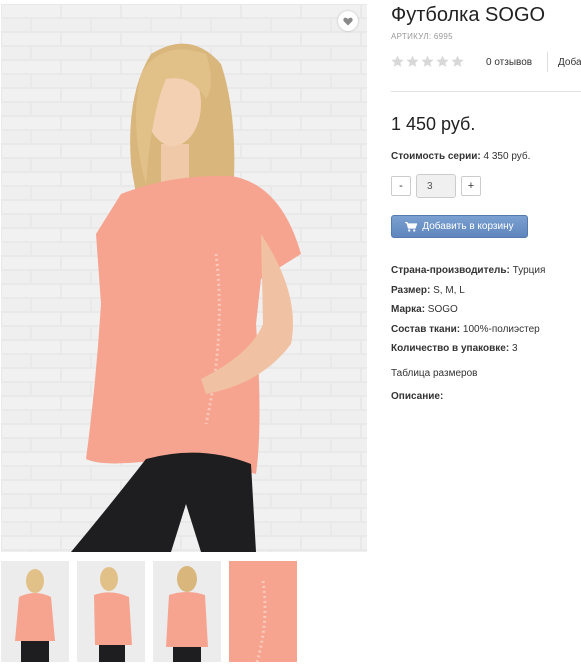  I want to click on cart-icon, so click(411, 226).